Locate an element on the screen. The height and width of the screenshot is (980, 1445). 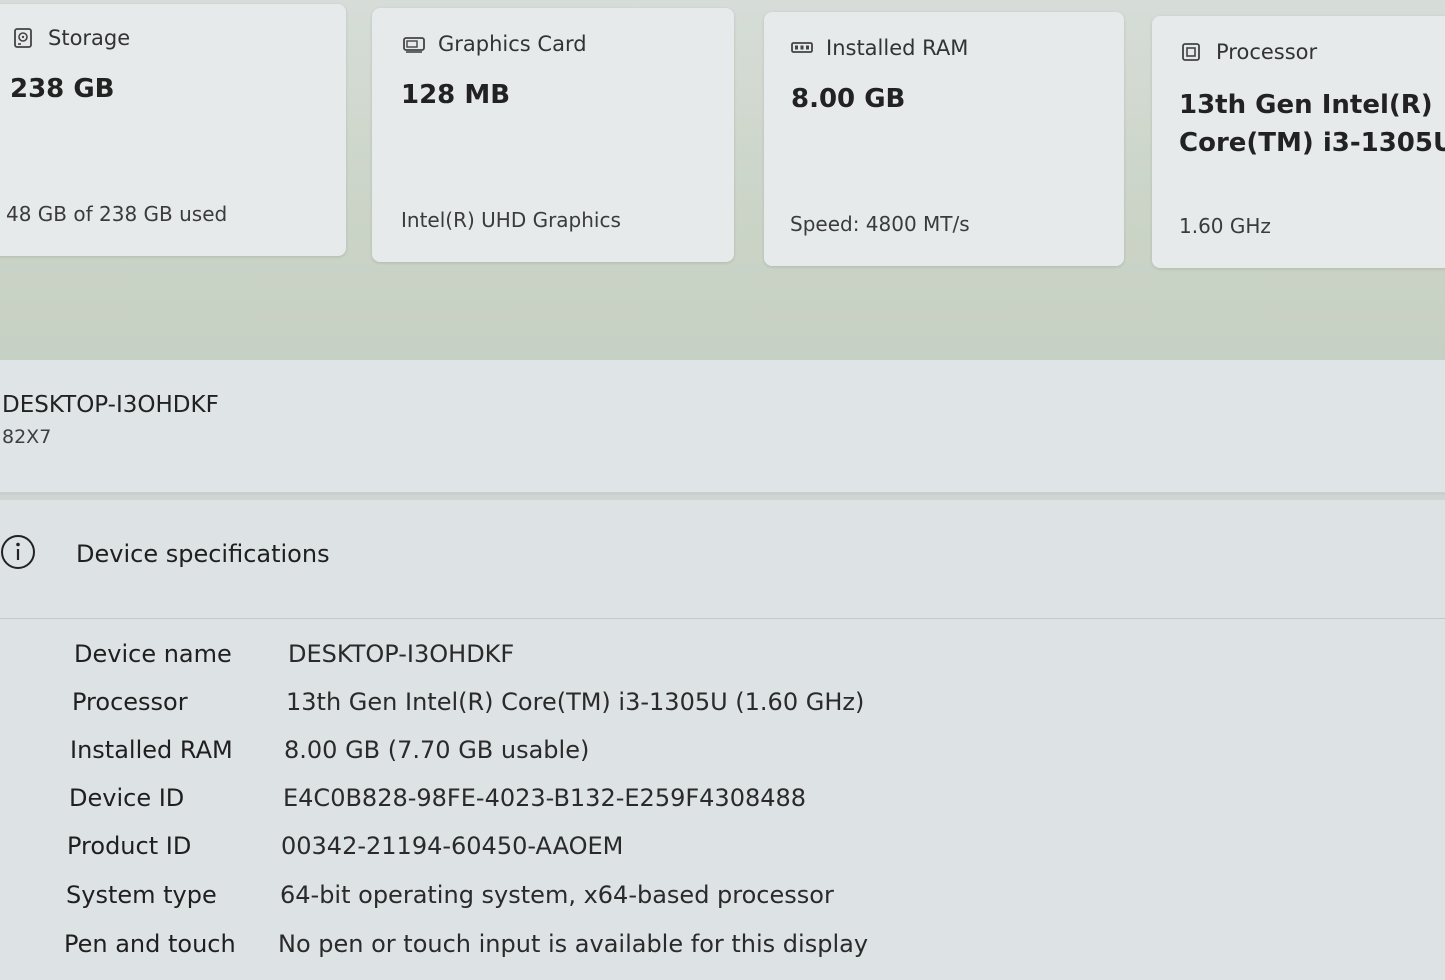
spec-row-device-name: Device name DESKTOP-I3OHDKF is located at coordinates (294, 654).